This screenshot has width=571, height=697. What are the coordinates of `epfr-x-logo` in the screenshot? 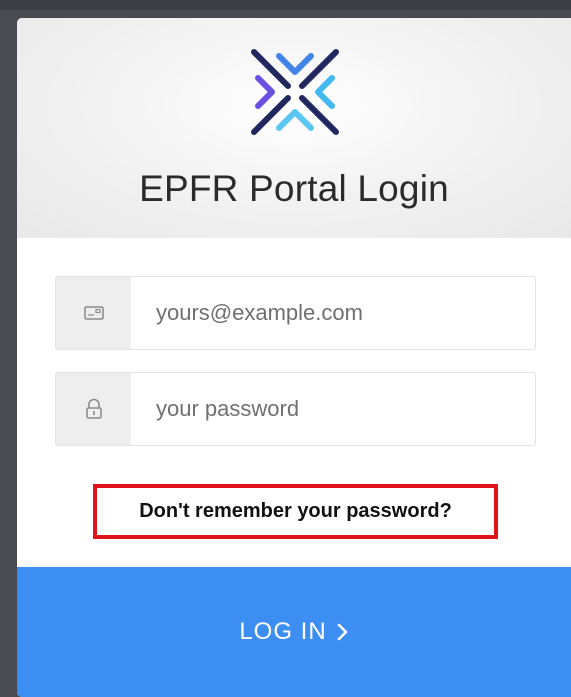 It's located at (295, 92).